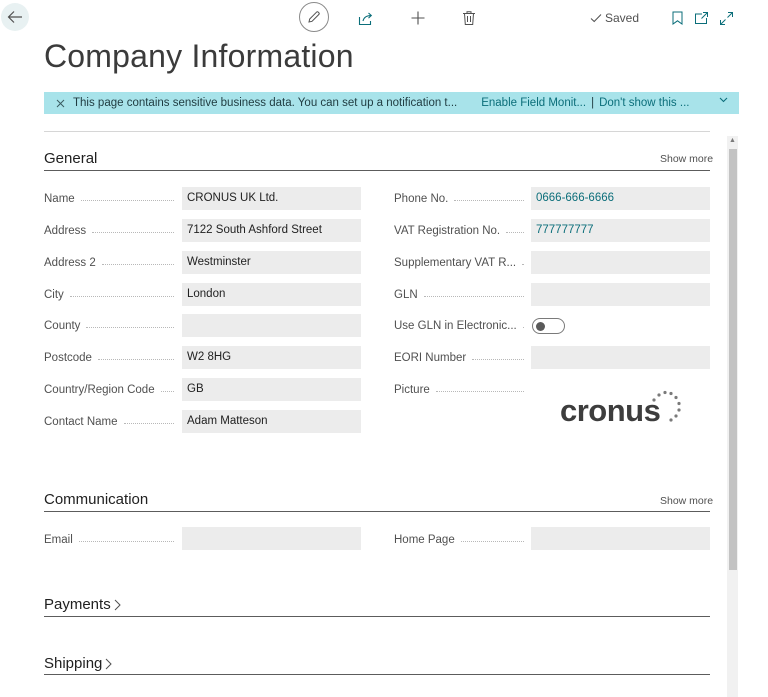 Image resolution: width=768 pixels, height=697 pixels. Describe the element at coordinates (377, 616) in the screenshot. I see `payments-section-line` at that location.